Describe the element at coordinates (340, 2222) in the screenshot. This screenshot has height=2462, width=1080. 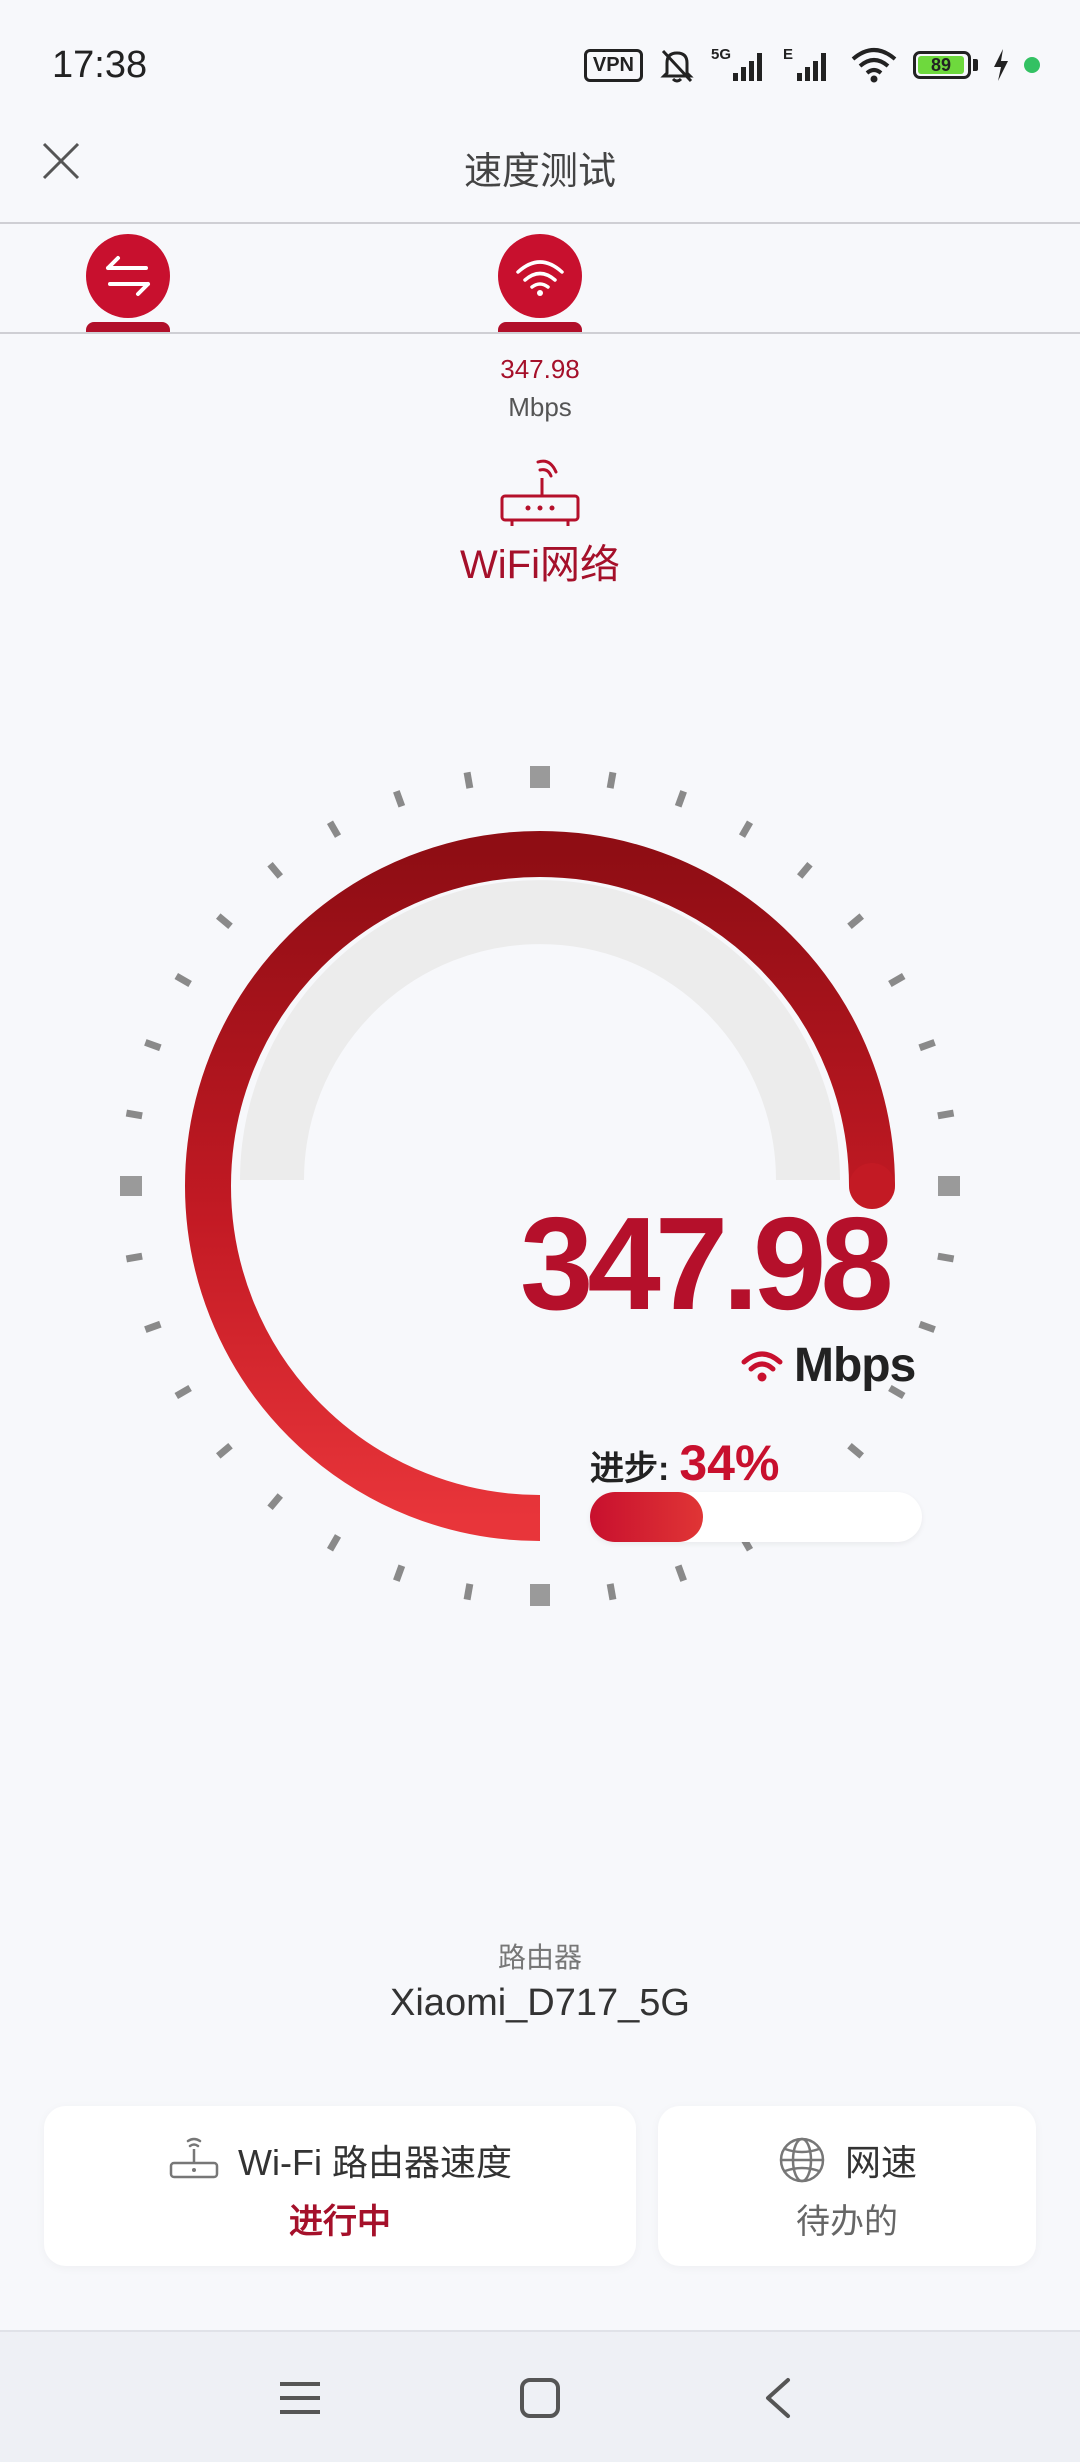
I see `card-status: 进行中` at that location.